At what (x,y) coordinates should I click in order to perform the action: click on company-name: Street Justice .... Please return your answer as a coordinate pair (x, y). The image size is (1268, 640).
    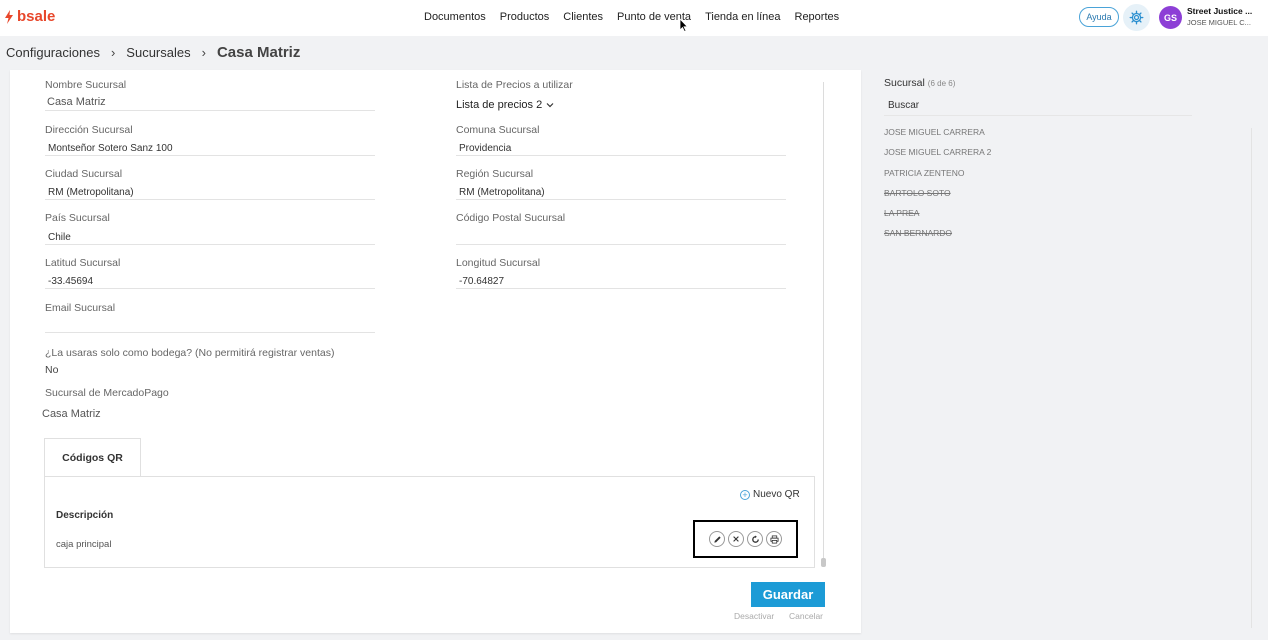
    Looking at the image, I should click on (1220, 11).